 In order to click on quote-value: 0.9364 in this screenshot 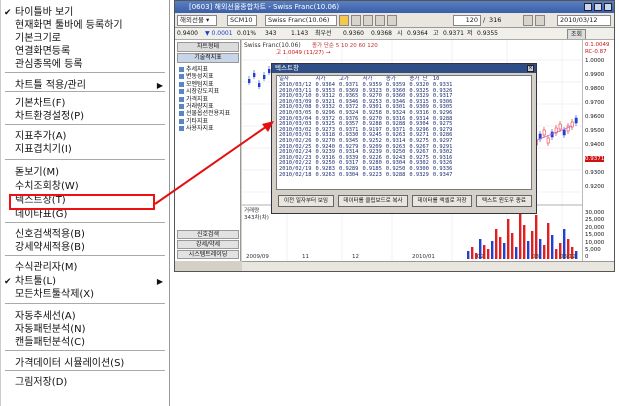, I will do `click(417, 33)`.